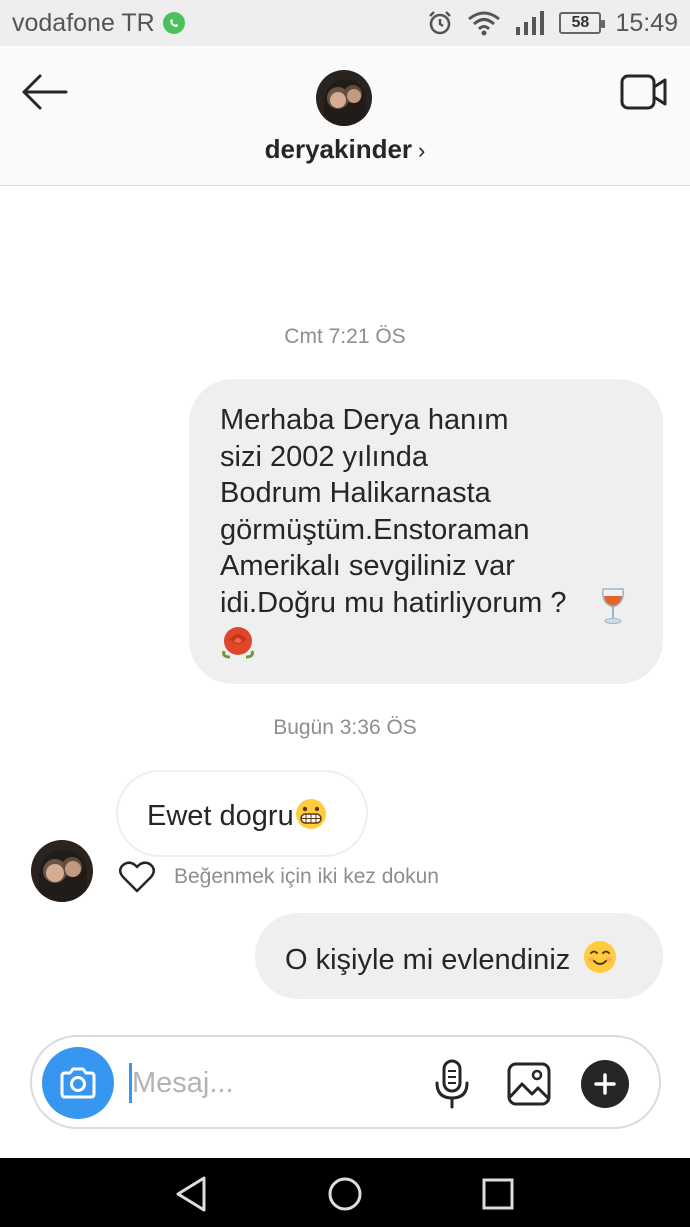 The image size is (690, 1227). What do you see at coordinates (192, 1194) in the screenshot?
I see `nav-back-icon` at bounding box center [192, 1194].